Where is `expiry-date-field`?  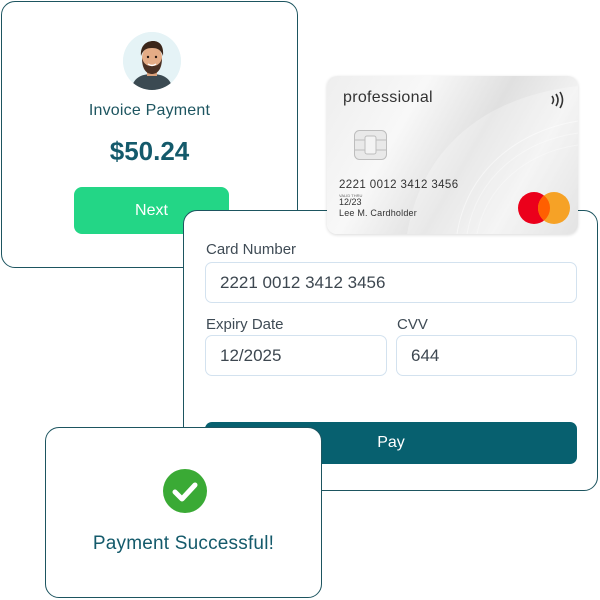 expiry-date-field is located at coordinates (296, 355).